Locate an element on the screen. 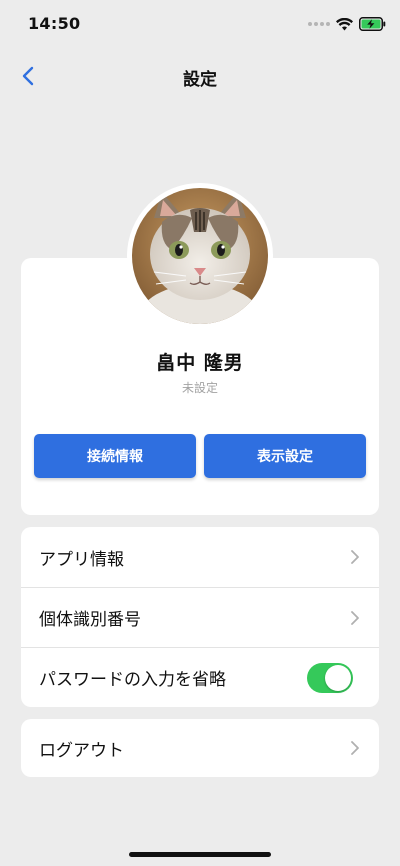  app-info-label: アプリ情報 is located at coordinates (81, 559).